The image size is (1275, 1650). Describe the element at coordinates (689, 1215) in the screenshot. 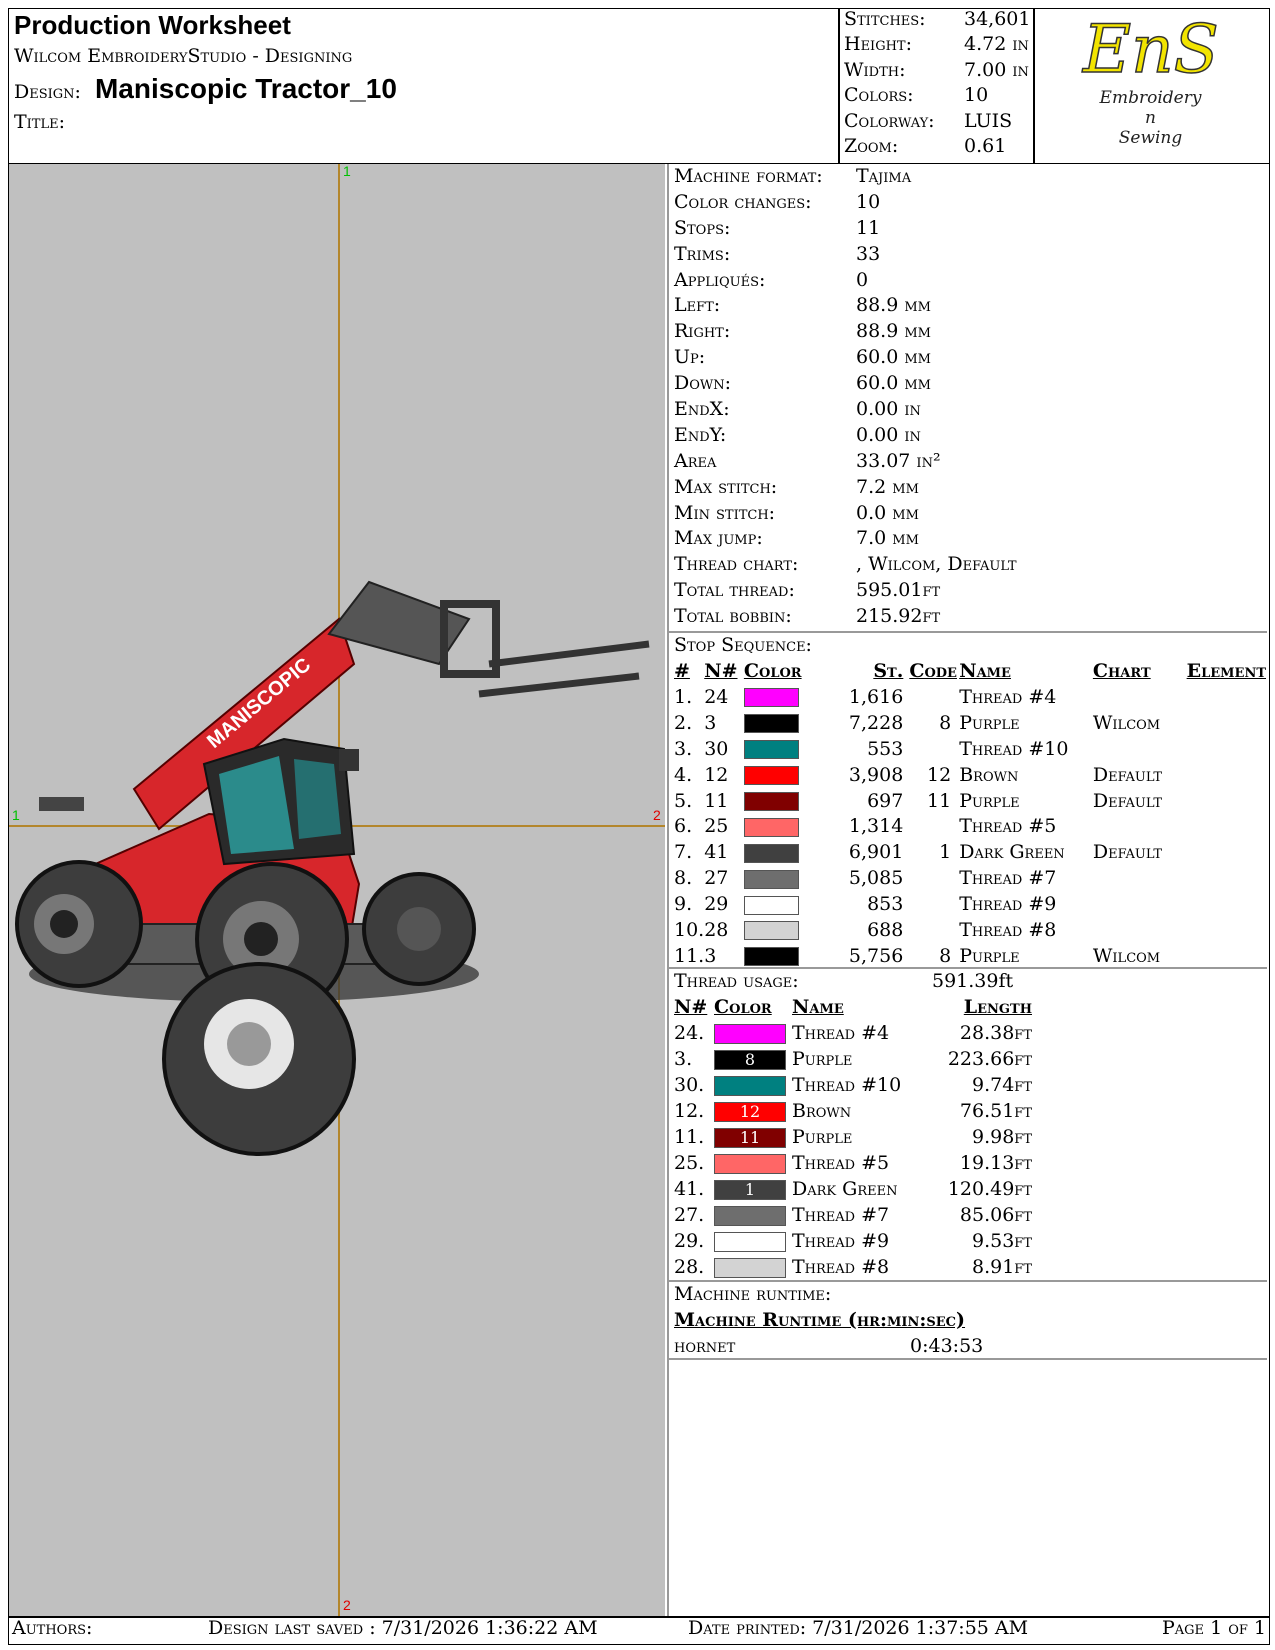

I see `thread-id: 27.` at that location.